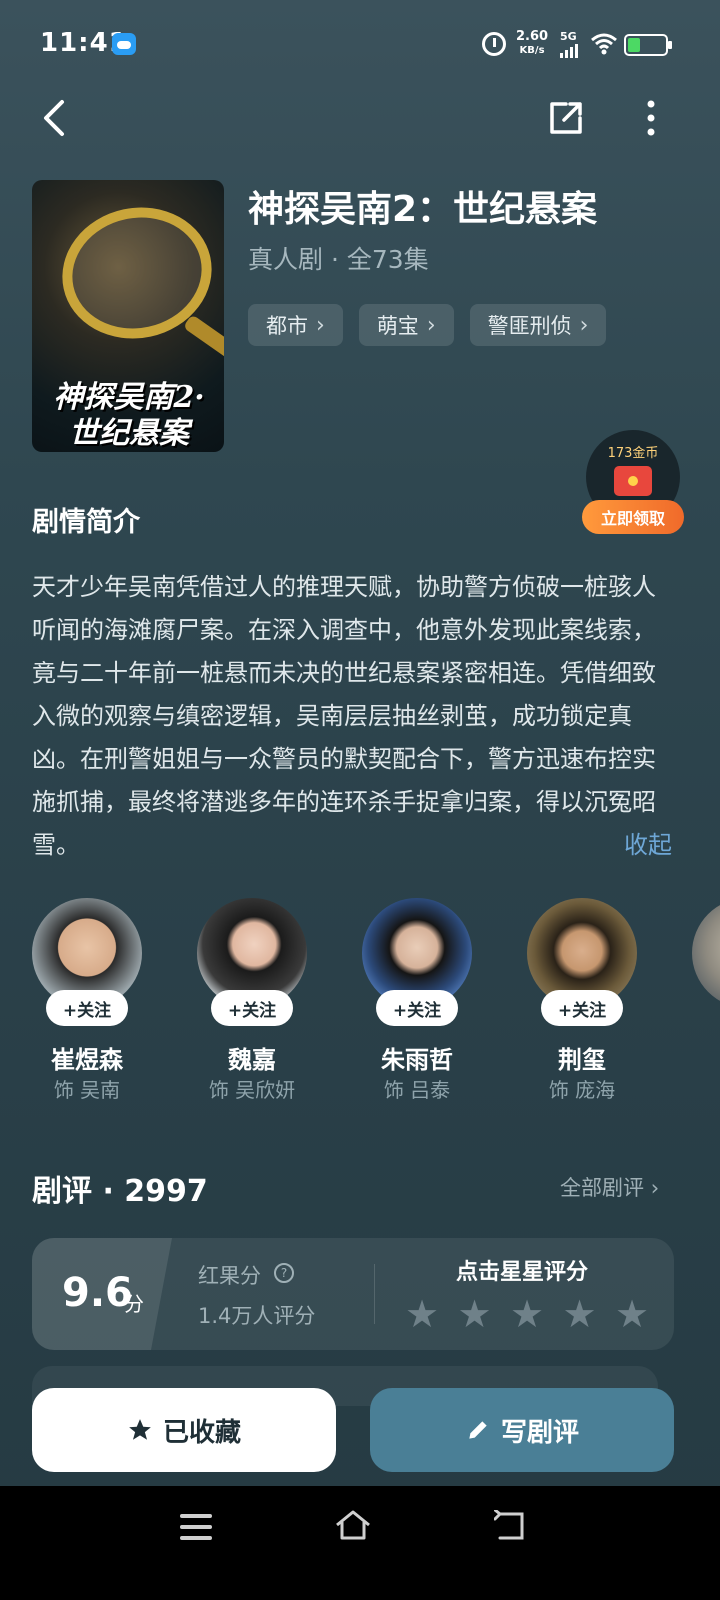 This screenshot has width=720, height=1600. Describe the element at coordinates (140, 1429) in the screenshot. I see `star-filled-icon` at that location.